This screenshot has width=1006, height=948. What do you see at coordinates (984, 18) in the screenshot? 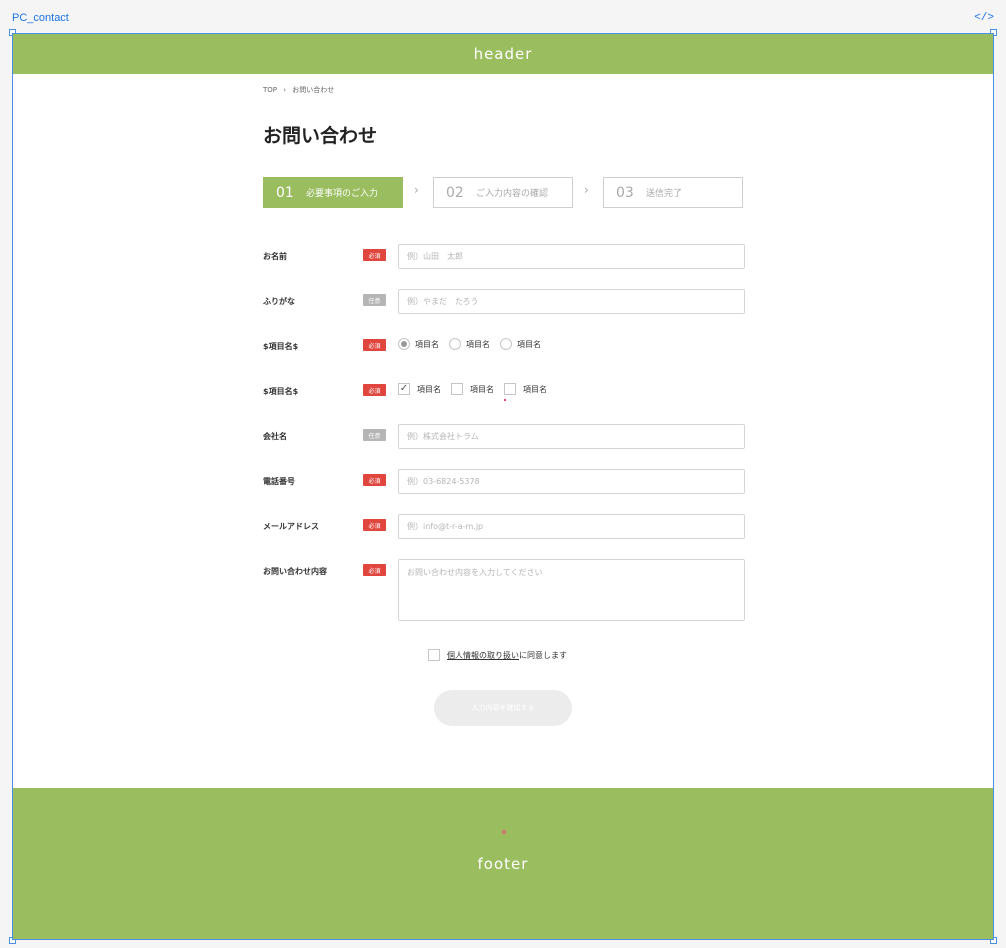
I see `code-icon: </>` at bounding box center [984, 18].